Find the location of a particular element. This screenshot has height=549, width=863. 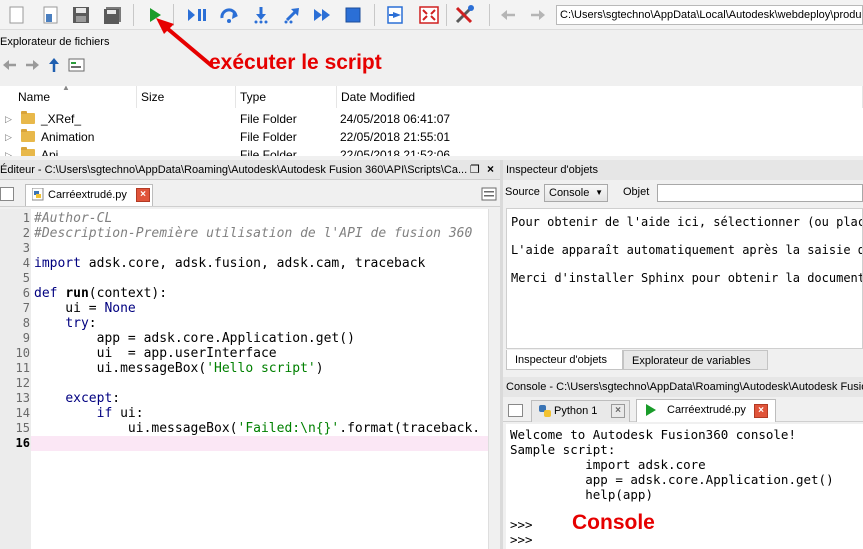

line-number: 15 is located at coordinates (22, 428).